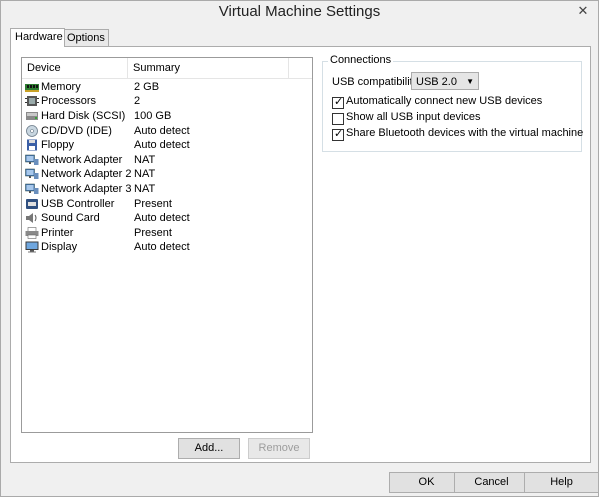 This screenshot has width=599, height=497. What do you see at coordinates (83, 116) in the screenshot?
I see `device-name: Hard Disk (SCSI)` at bounding box center [83, 116].